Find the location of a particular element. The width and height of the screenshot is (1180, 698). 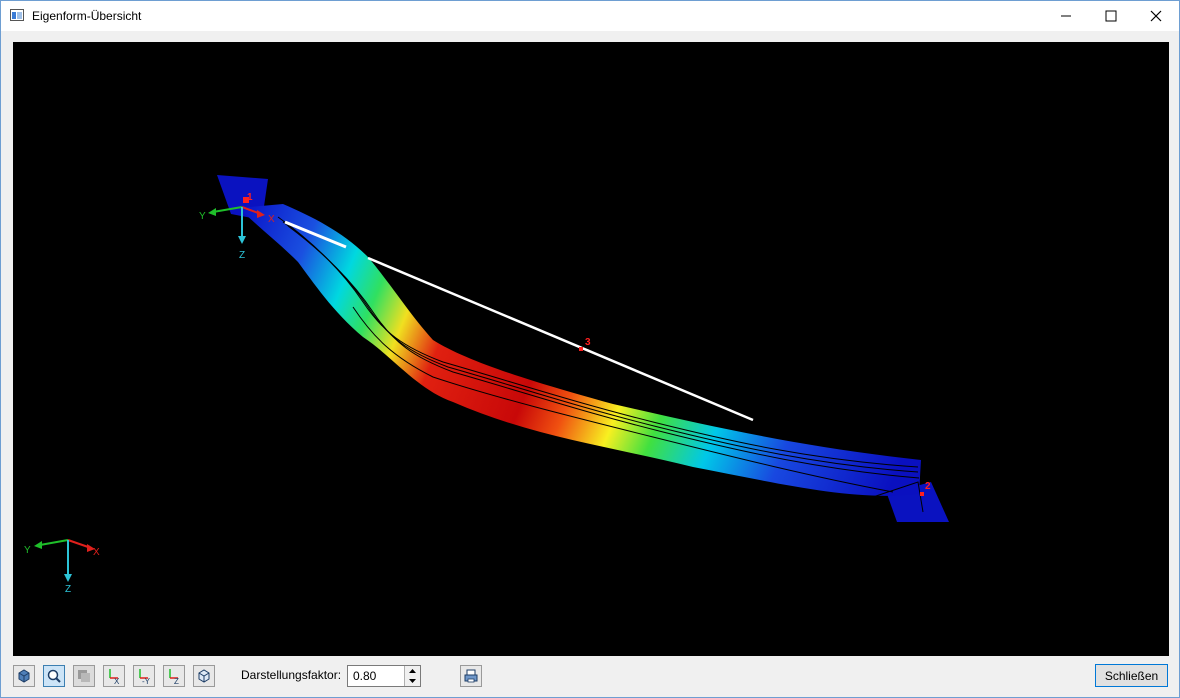

local-y-label: Y is located at coordinates (202, 216).